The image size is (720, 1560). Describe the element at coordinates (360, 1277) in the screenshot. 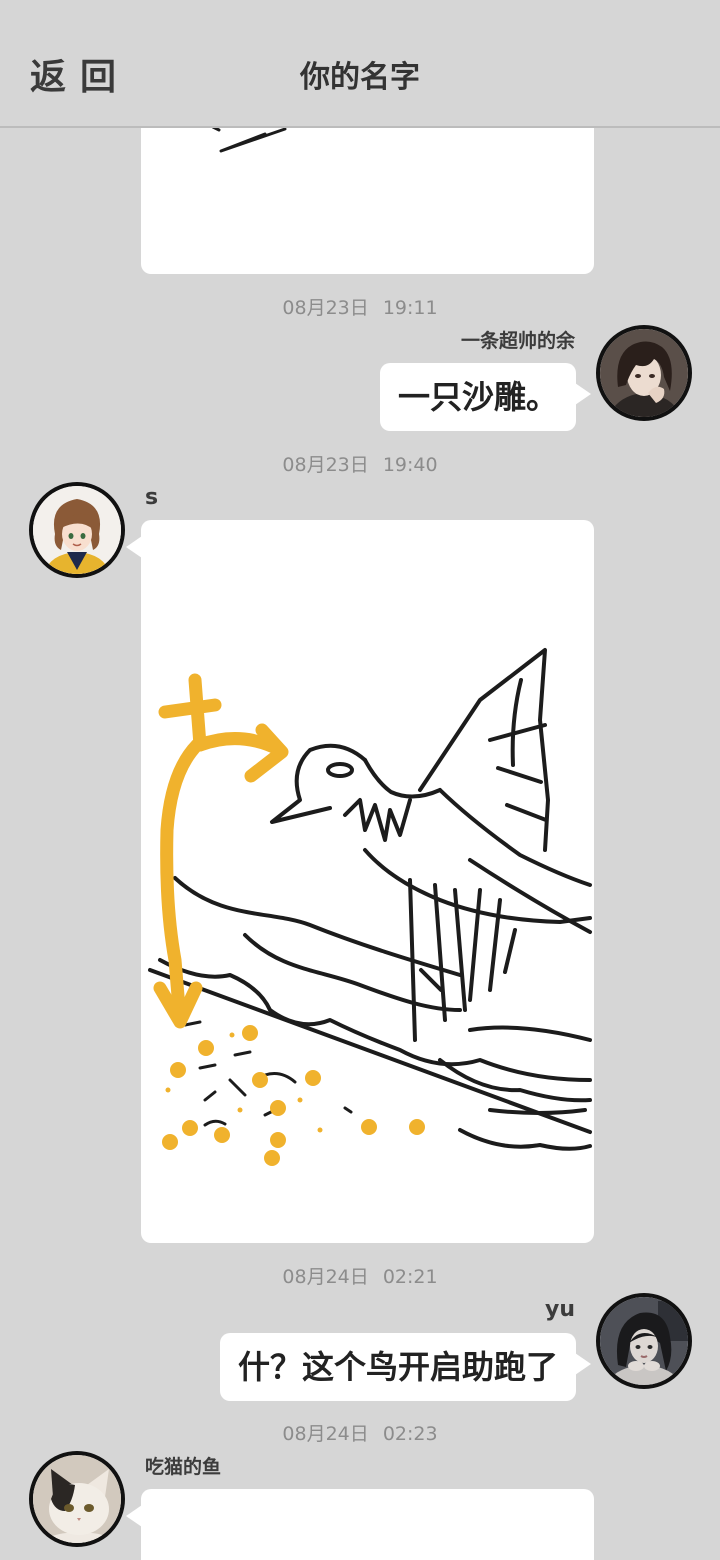

I see `message-timestamp: 08月24日 02:21` at that location.